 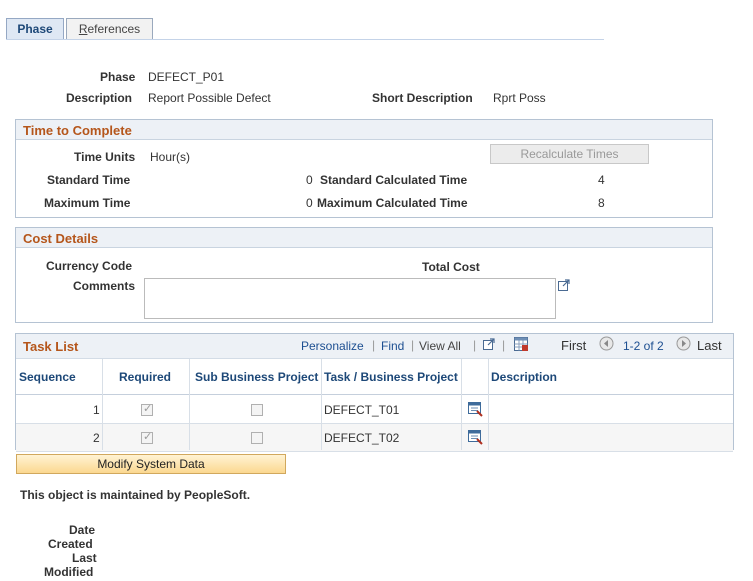 I want to click on description-value: Report Possible Defect, so click(x=209, y=98).